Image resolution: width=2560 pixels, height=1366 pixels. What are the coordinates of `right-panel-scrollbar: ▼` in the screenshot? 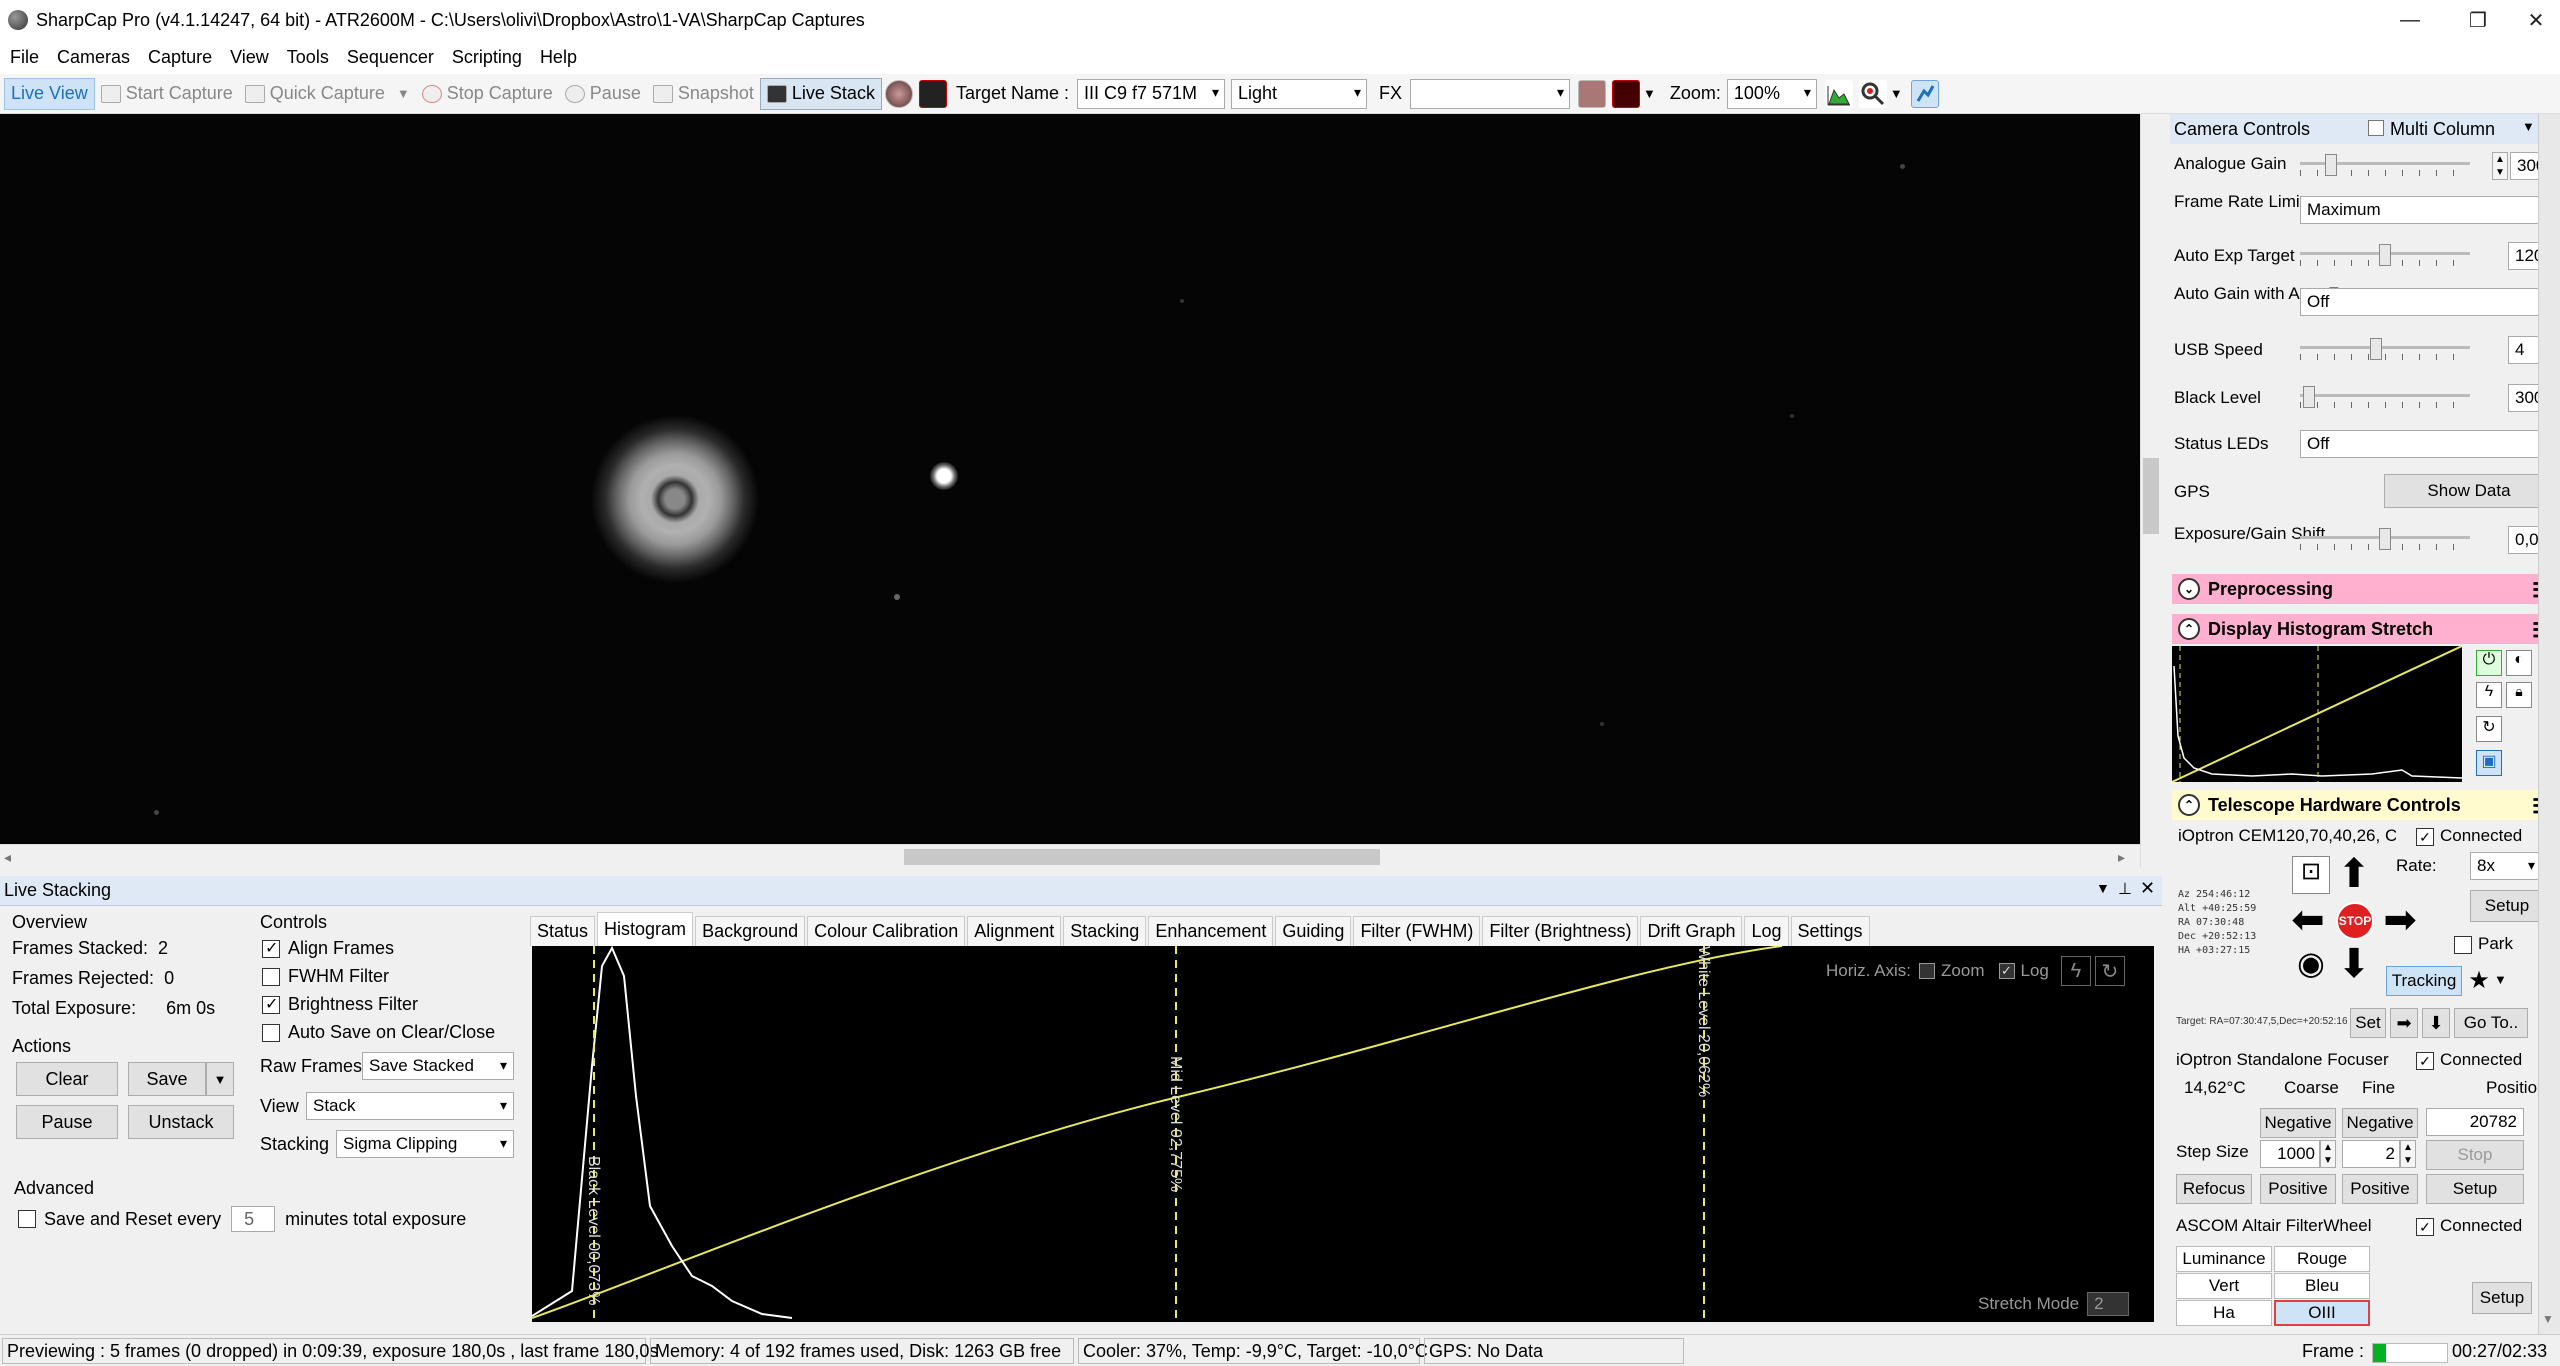 It's located at (2549, 724).